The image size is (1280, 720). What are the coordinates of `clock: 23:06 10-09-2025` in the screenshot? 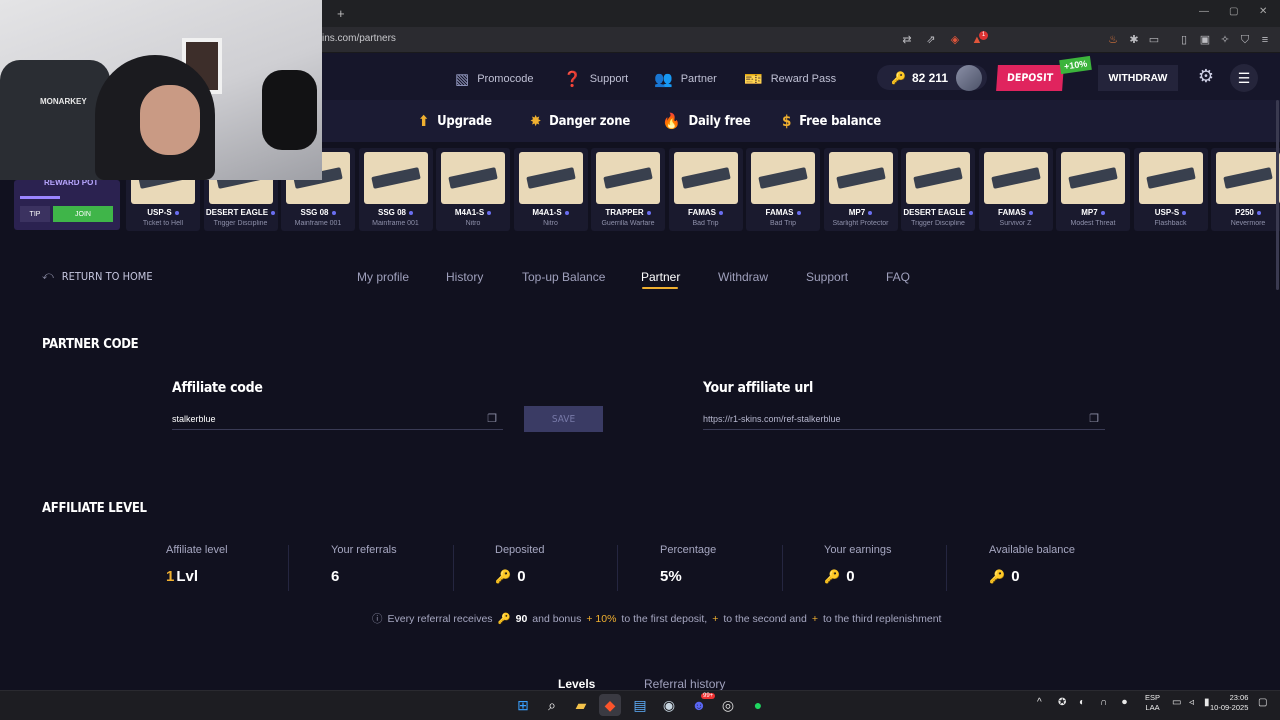 It's located at (1229, 703).